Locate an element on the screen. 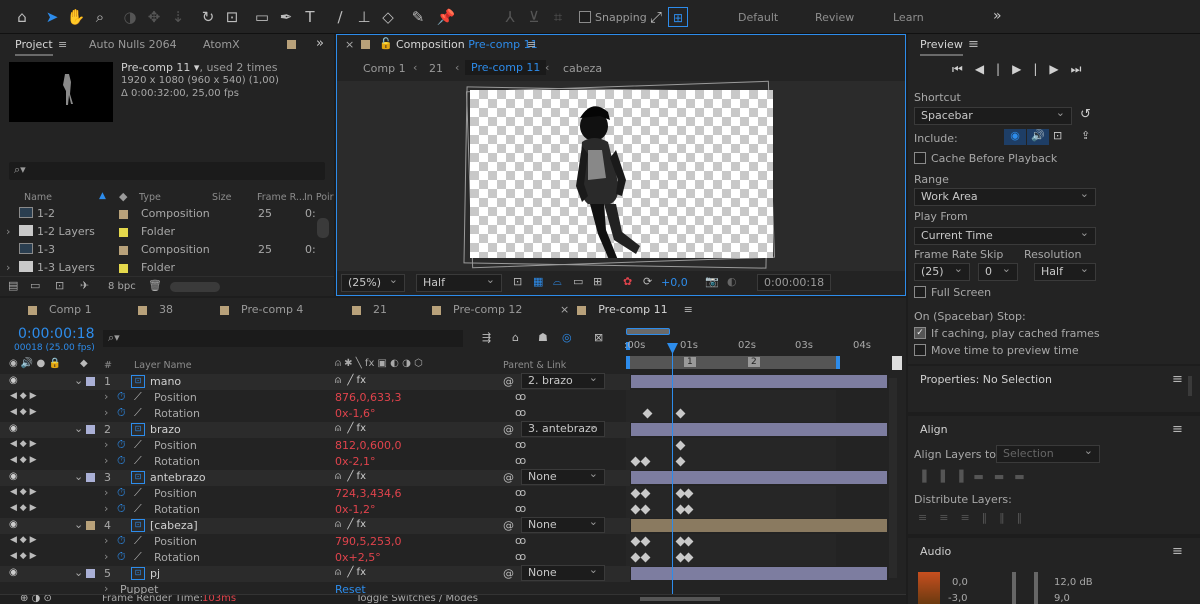  crumb-21: 21 is located at coordinates (436, 68).